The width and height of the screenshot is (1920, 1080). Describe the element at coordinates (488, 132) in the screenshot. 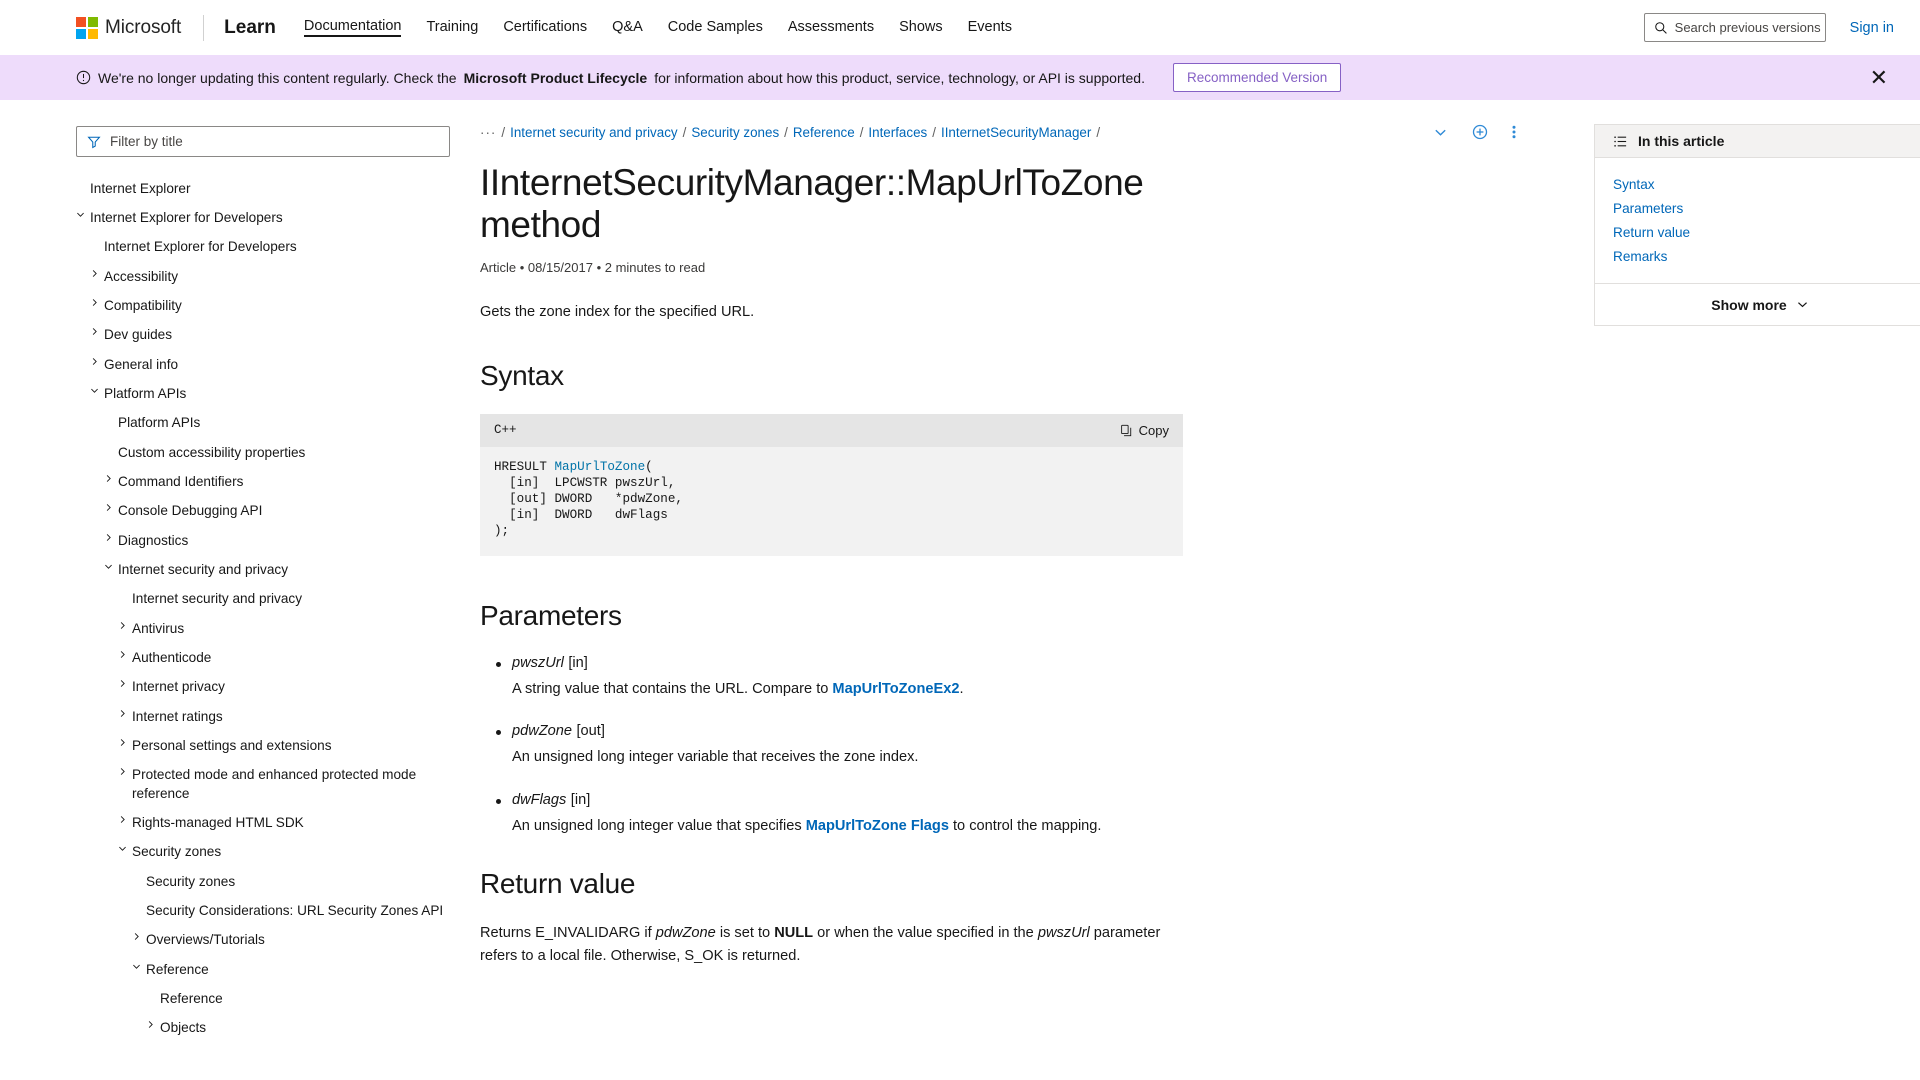

I see `breadcrumb-ellipsis: ···` at that location.